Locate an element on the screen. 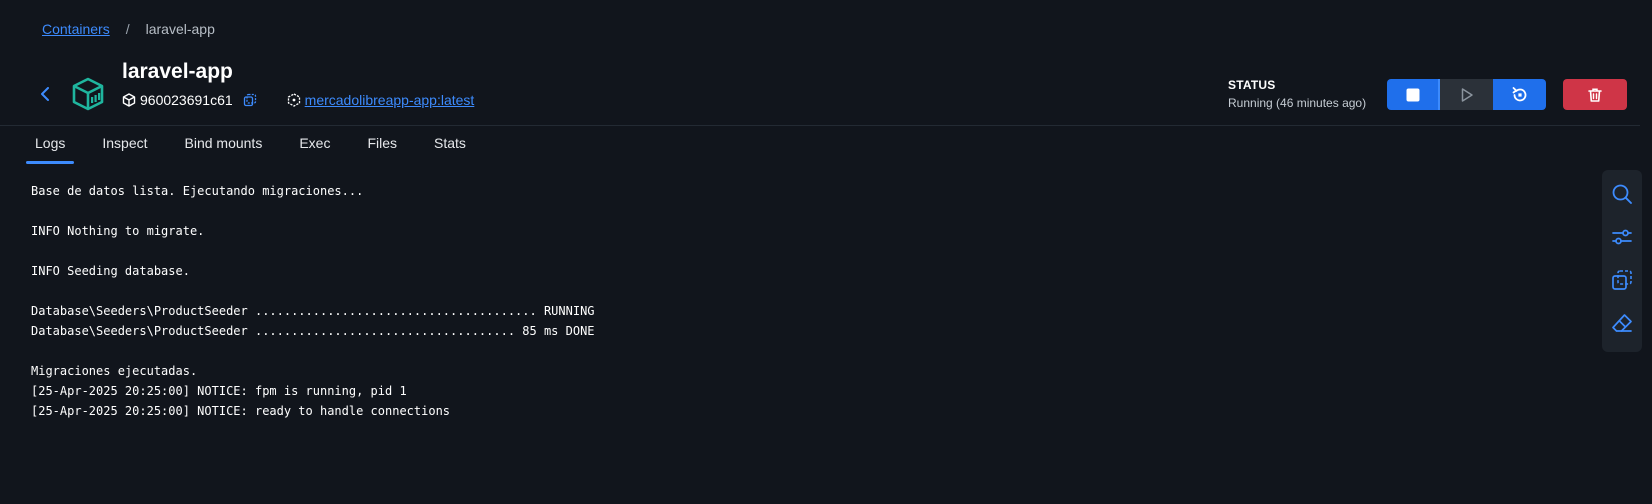 This screenshot has height=504, width=1652. container-box-icon is located at coordinates (88, 94).